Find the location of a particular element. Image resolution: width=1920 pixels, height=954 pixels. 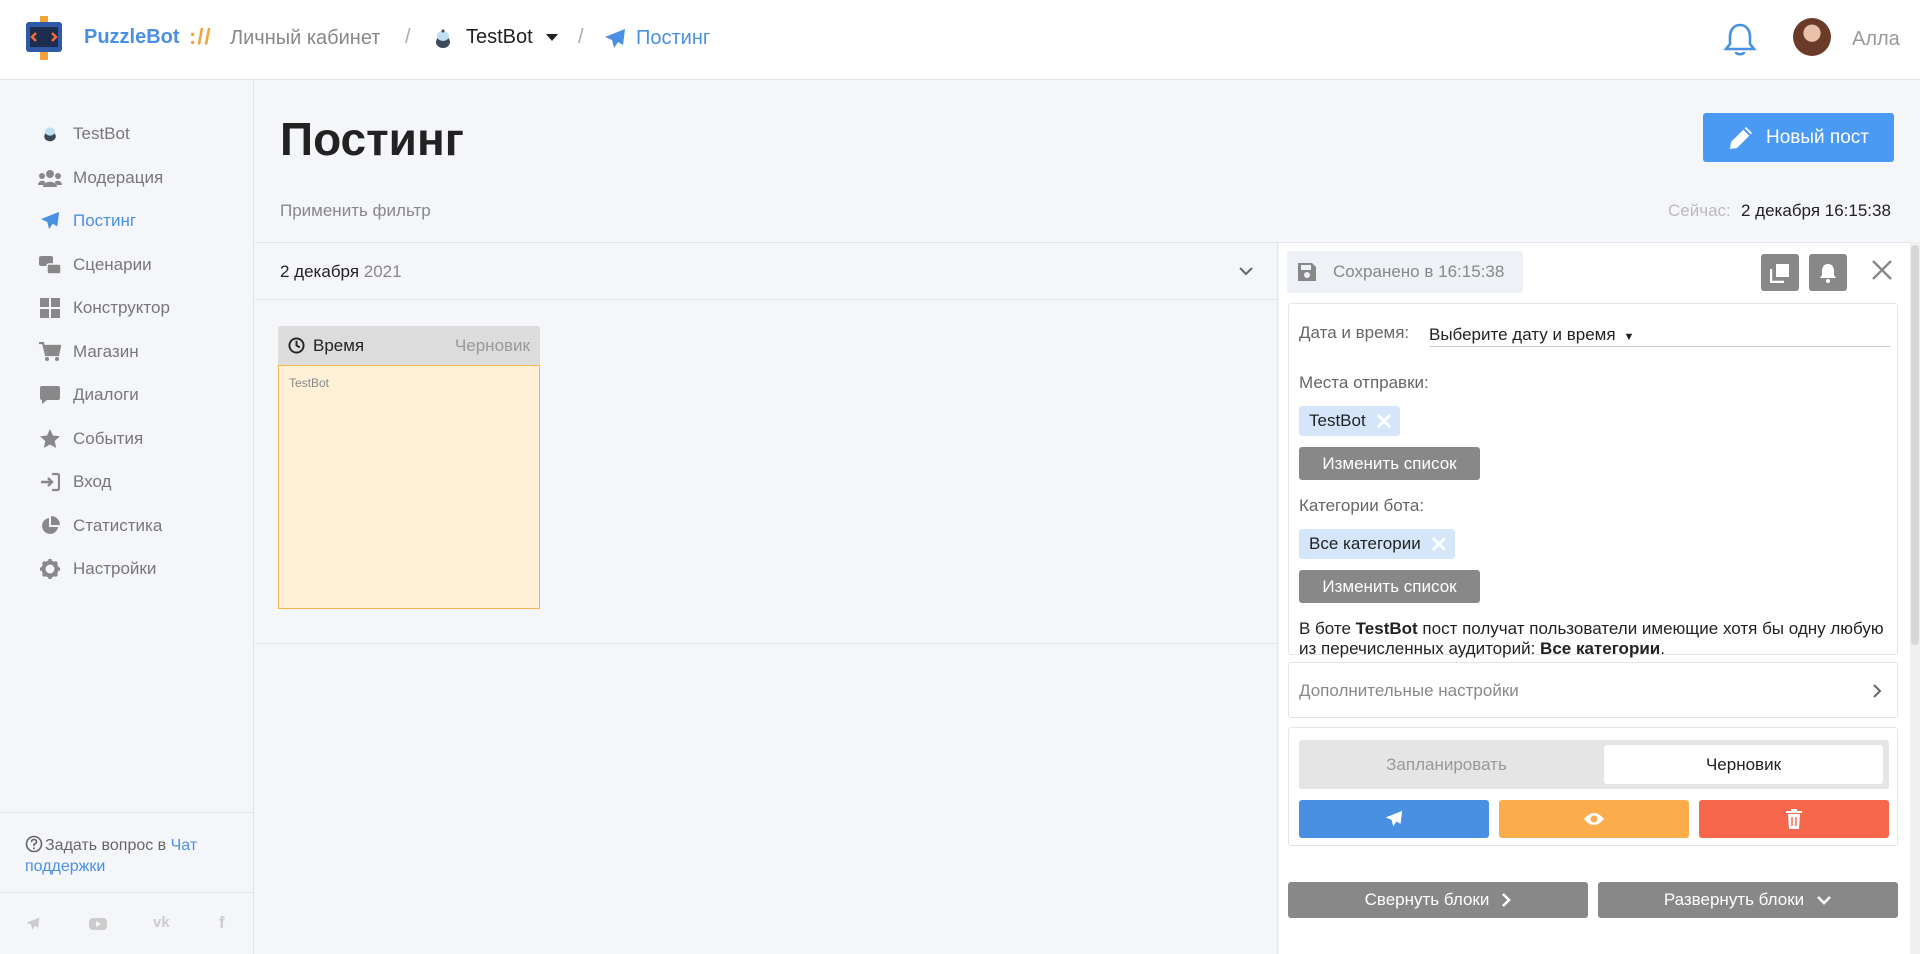

breadcrumb-bot: TestBot is located at coordinates (499, 37).